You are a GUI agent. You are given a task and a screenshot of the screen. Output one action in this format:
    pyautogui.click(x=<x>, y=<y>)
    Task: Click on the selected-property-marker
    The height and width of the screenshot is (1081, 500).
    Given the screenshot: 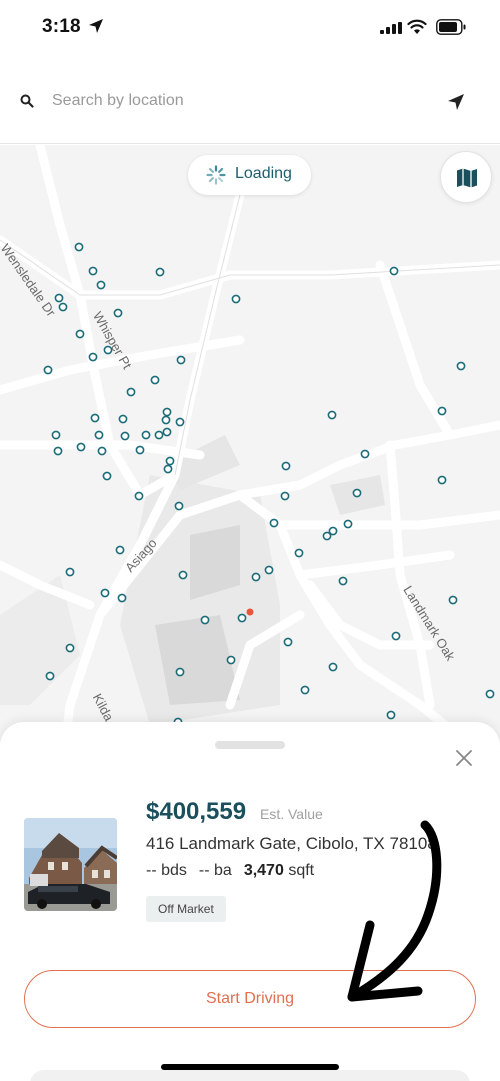 What is the action you would take?
    pyautogui.click(x=250, y=612)
    